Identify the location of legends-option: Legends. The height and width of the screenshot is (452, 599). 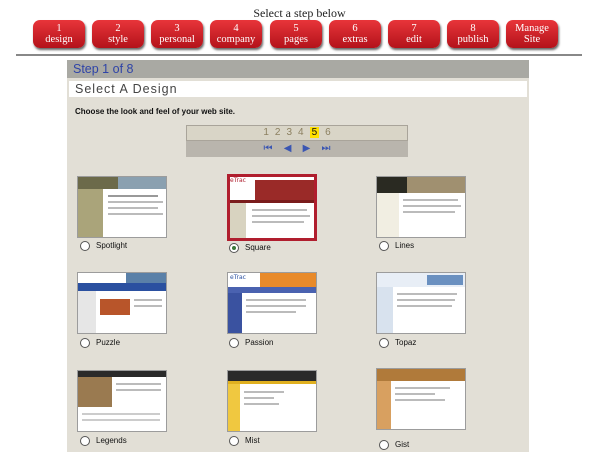
(103, 441).